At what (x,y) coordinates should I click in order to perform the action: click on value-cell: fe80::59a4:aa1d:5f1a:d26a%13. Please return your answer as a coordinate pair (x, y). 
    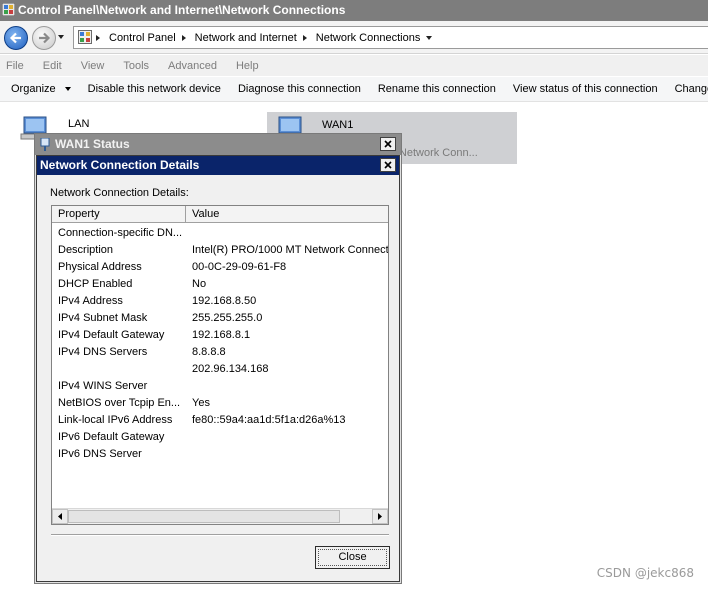
    Looking at the image, I should click on (269, 420).